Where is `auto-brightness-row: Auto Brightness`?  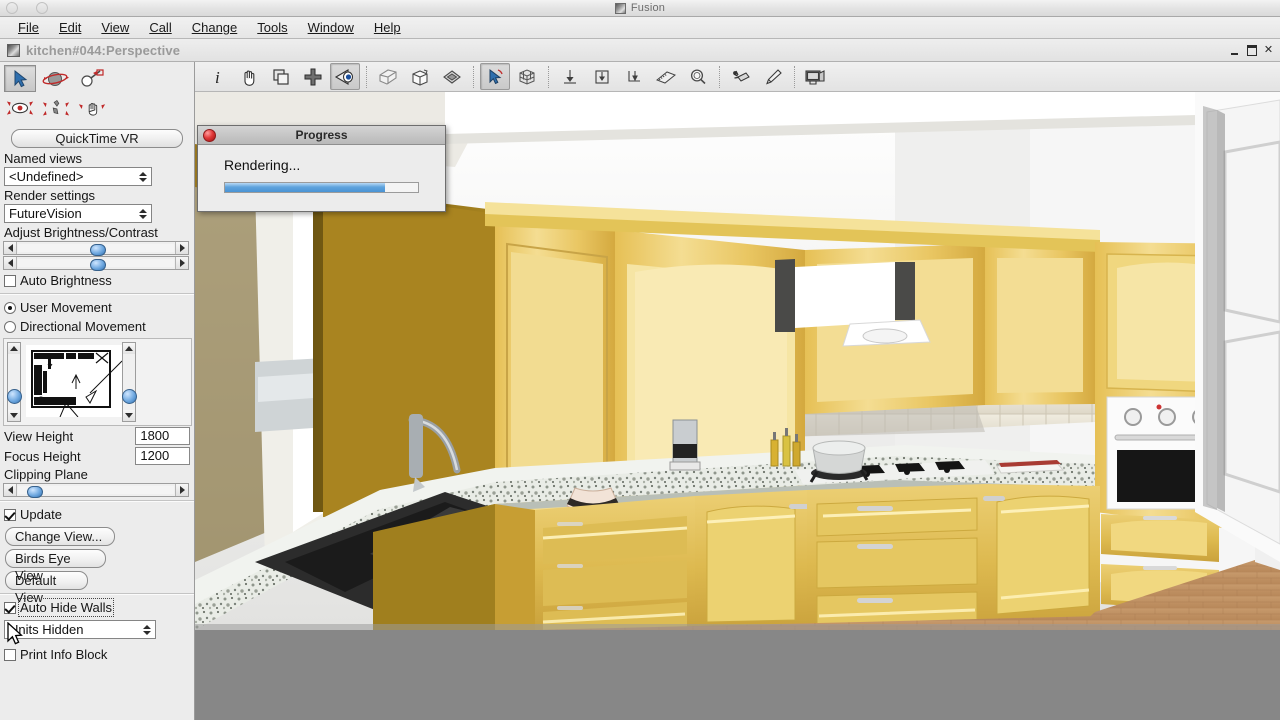
auto-brightness-row: Auto Brightness is located at coordinates (97, 280).